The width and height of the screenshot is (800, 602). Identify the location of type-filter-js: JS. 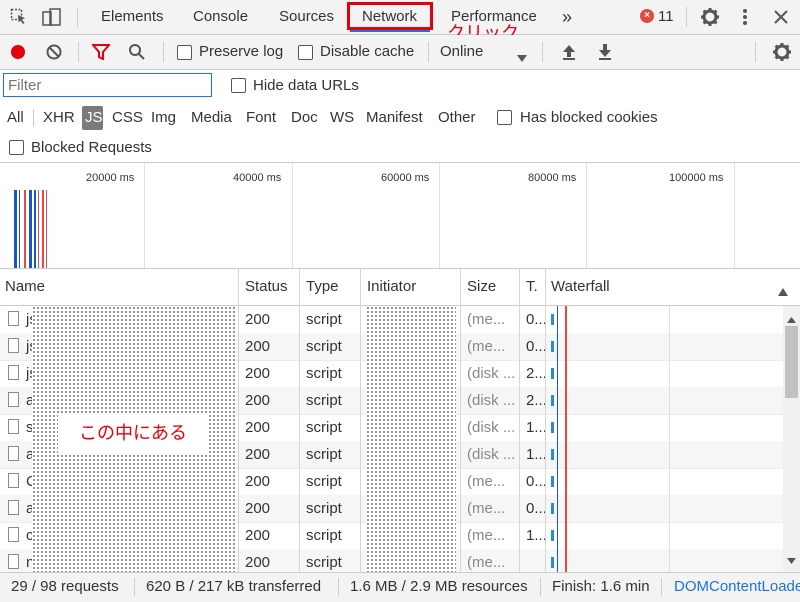
(94, 118).